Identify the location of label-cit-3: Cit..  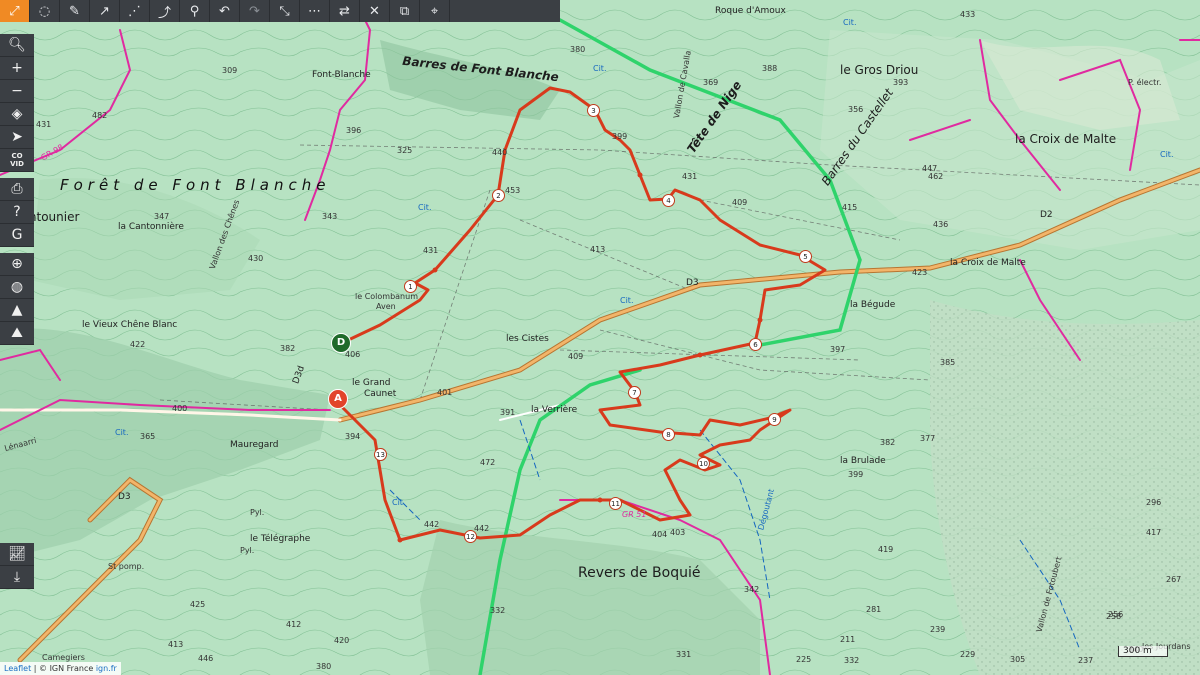
(627, 300).